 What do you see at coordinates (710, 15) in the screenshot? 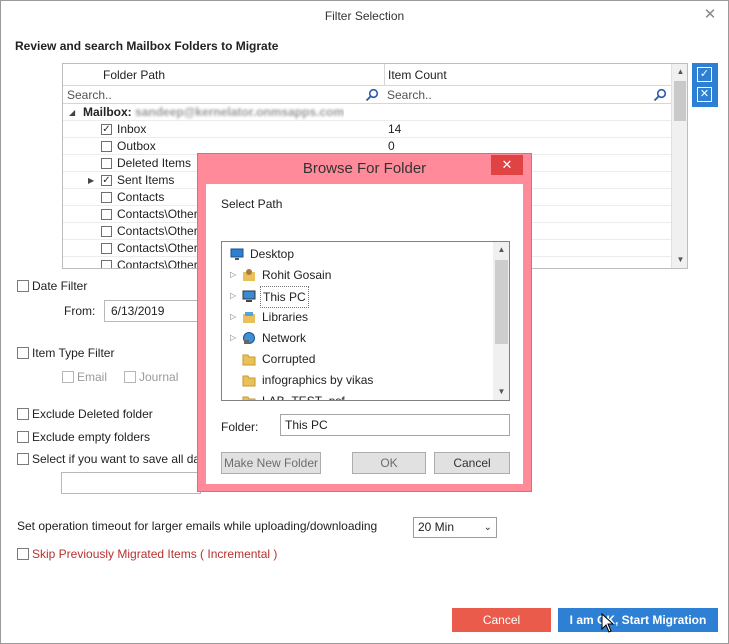
I see `window-close-icon: ✕` at bounding box center [710, 15].